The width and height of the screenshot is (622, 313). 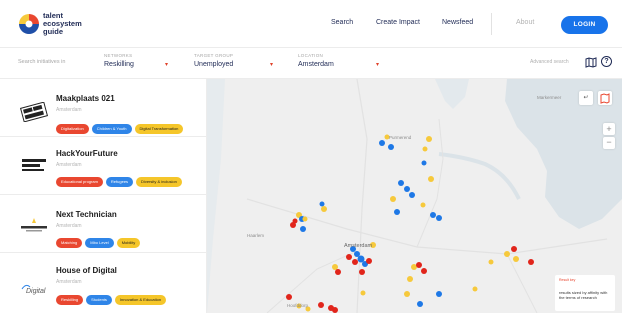 What do you see at coordinates (86, 270) in the screenshot?
I see `initiative-name: House of Digital` at bounding box center [86, 270].